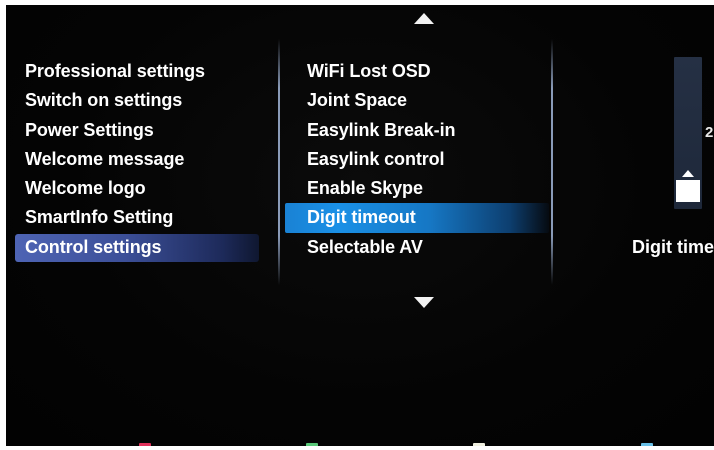 This screenshot has height=450, width=714. I want to click on yellow-color-key, so click(479, 444).